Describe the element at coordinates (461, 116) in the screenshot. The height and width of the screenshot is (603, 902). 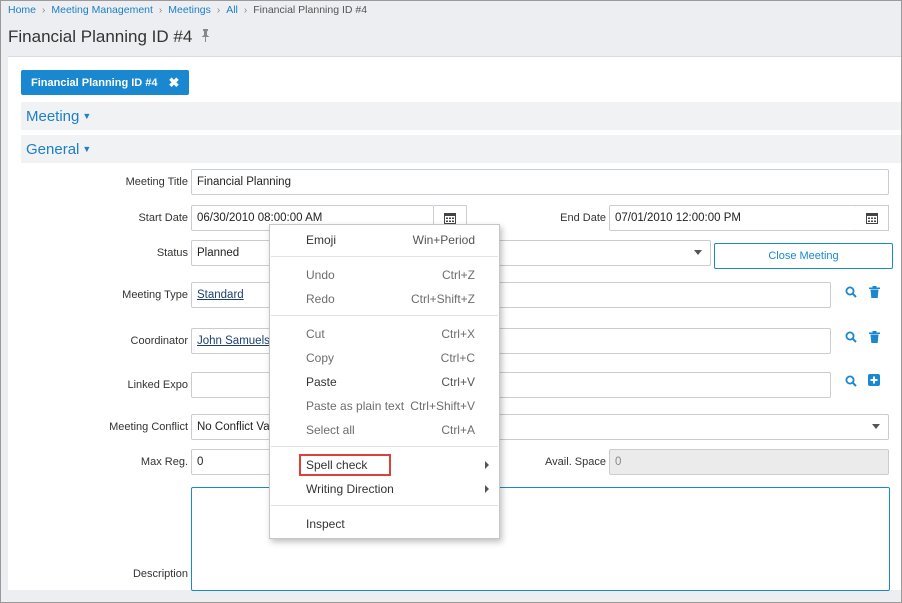
I see `section-meeting-header: Meeting ▼` at that location.